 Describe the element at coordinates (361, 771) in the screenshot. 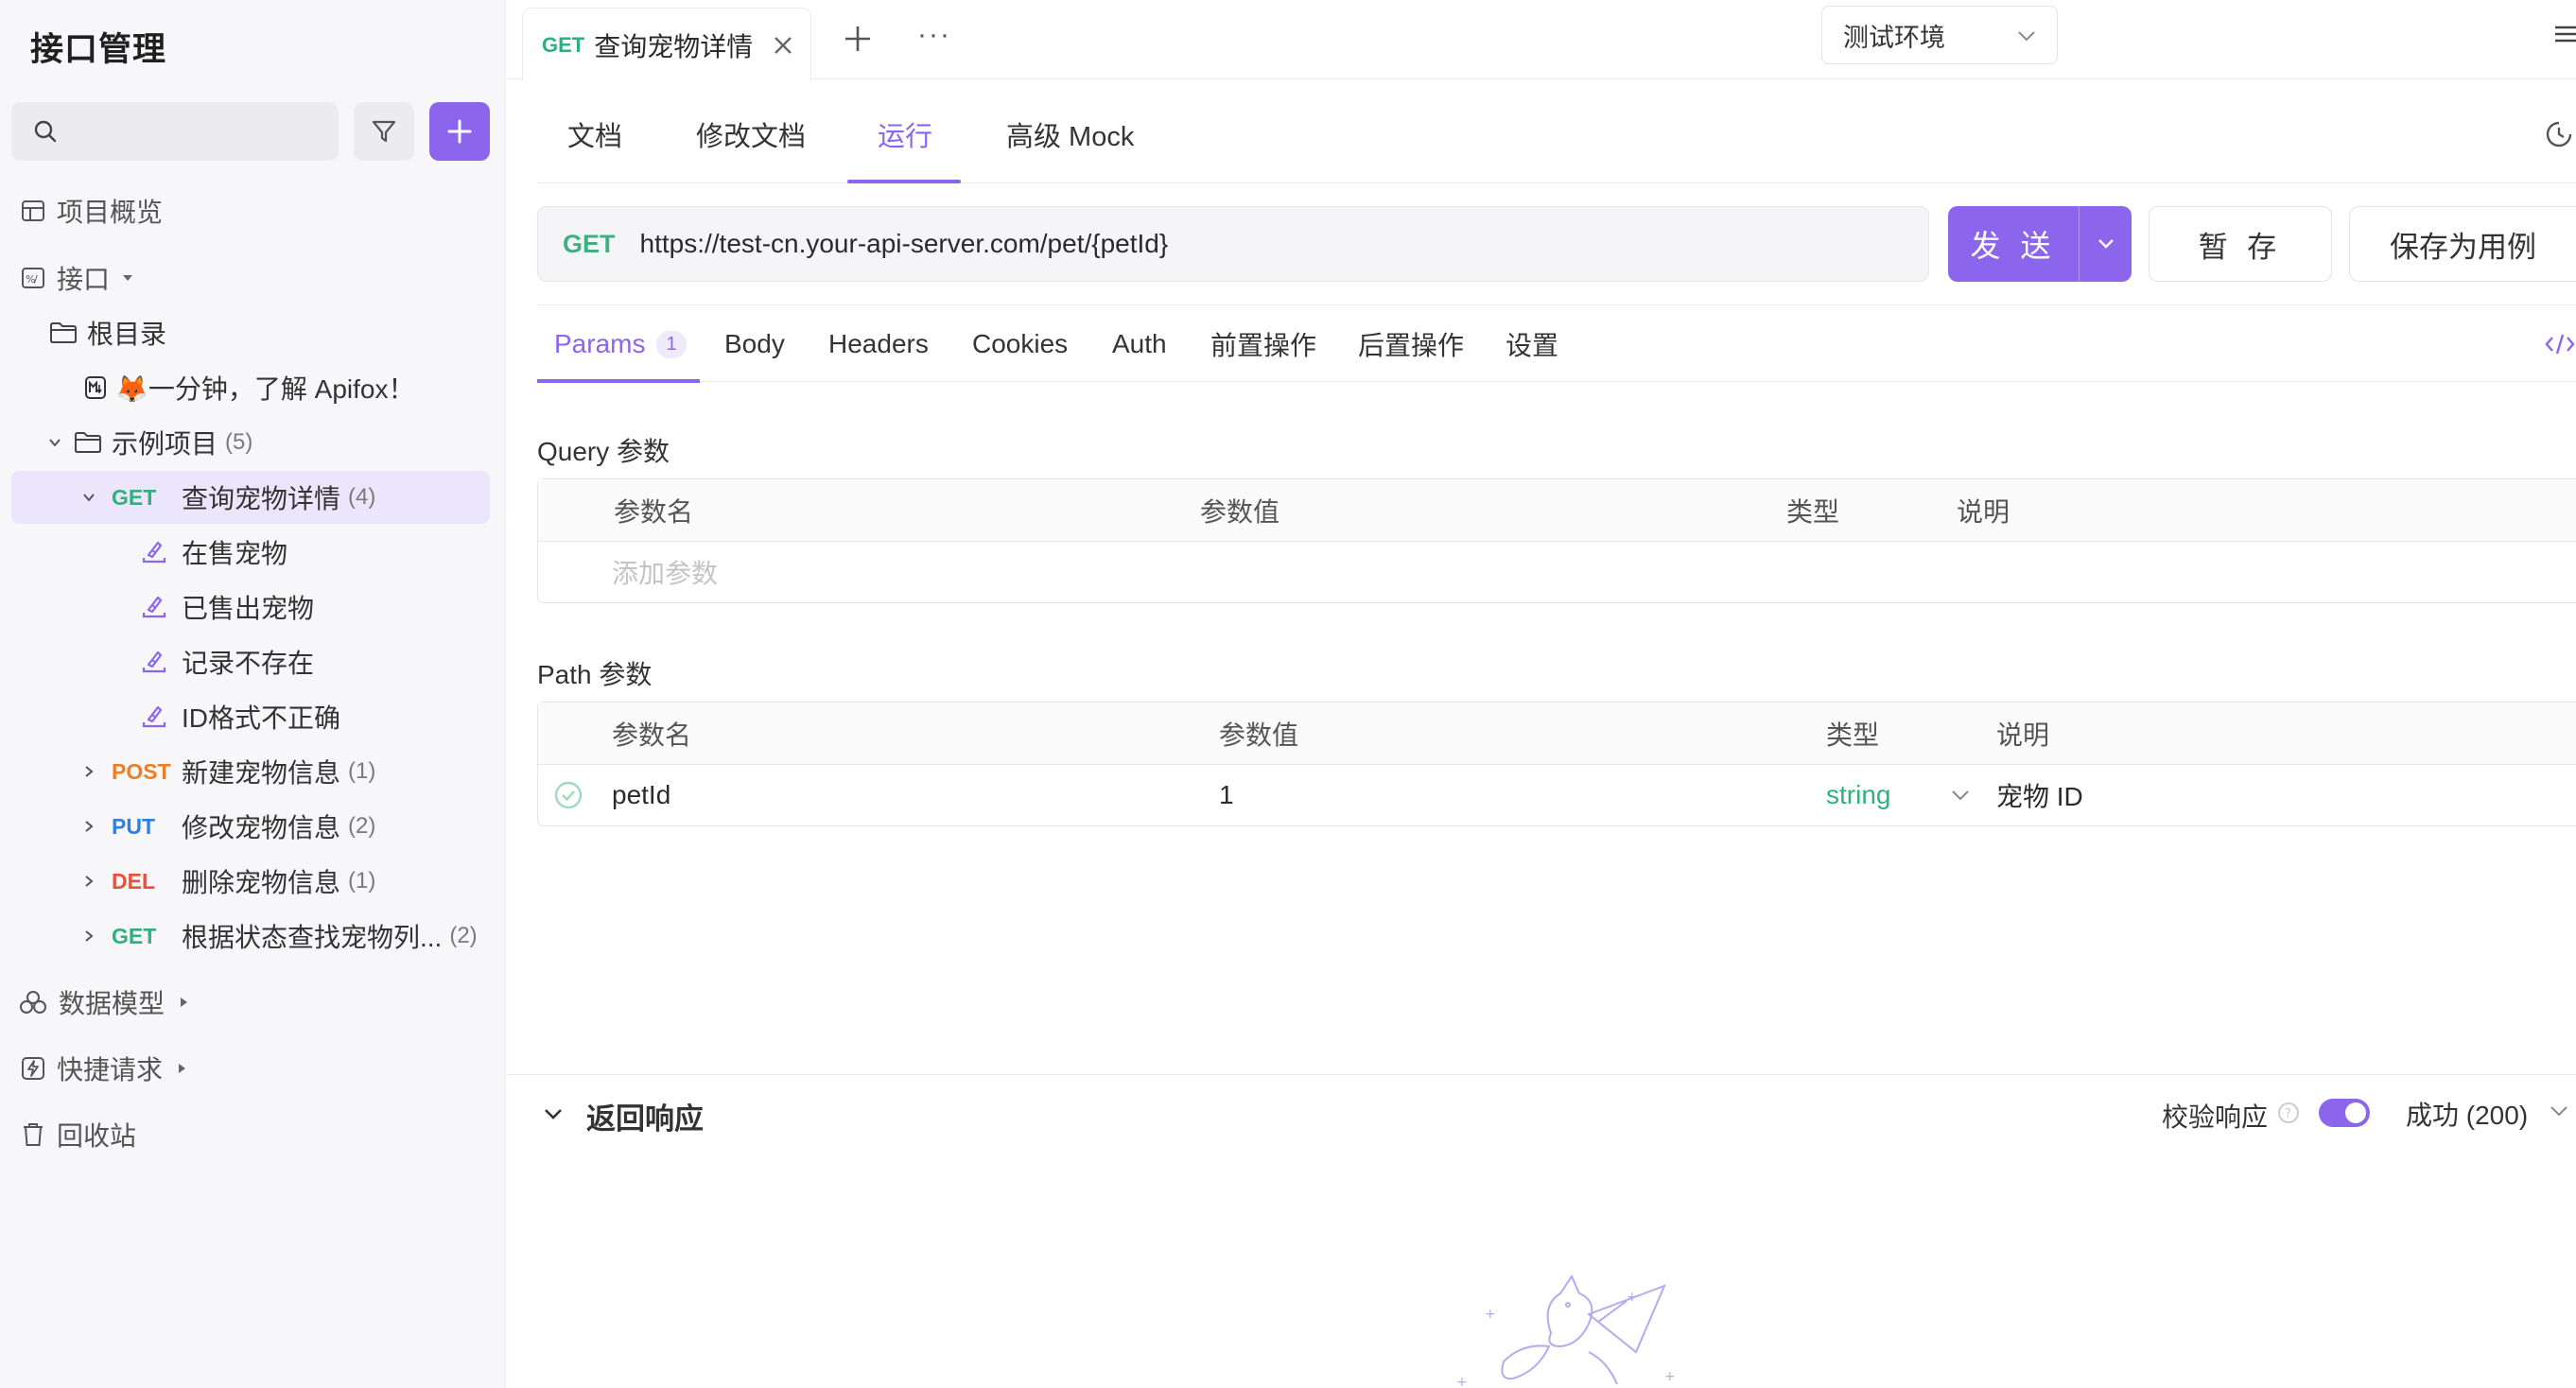

I see `tree-count: (1)` at that location.